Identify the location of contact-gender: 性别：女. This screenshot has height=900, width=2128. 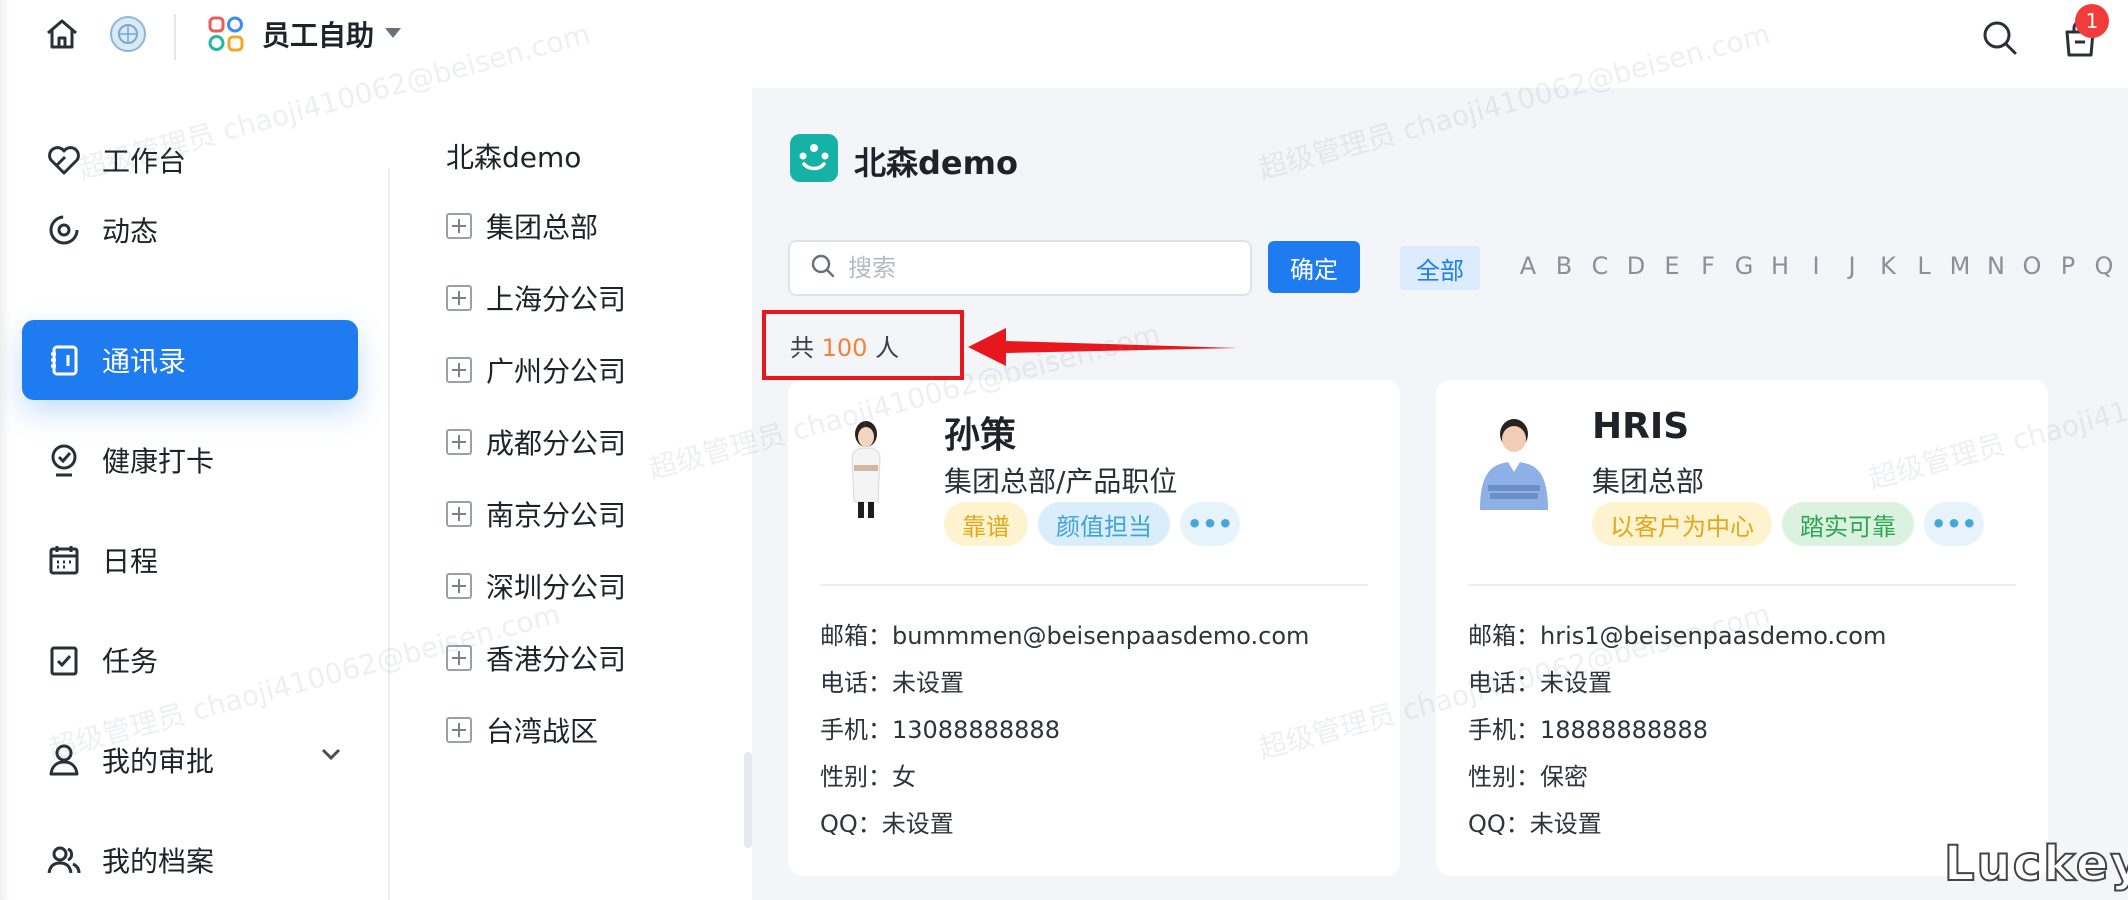
(868, 777).